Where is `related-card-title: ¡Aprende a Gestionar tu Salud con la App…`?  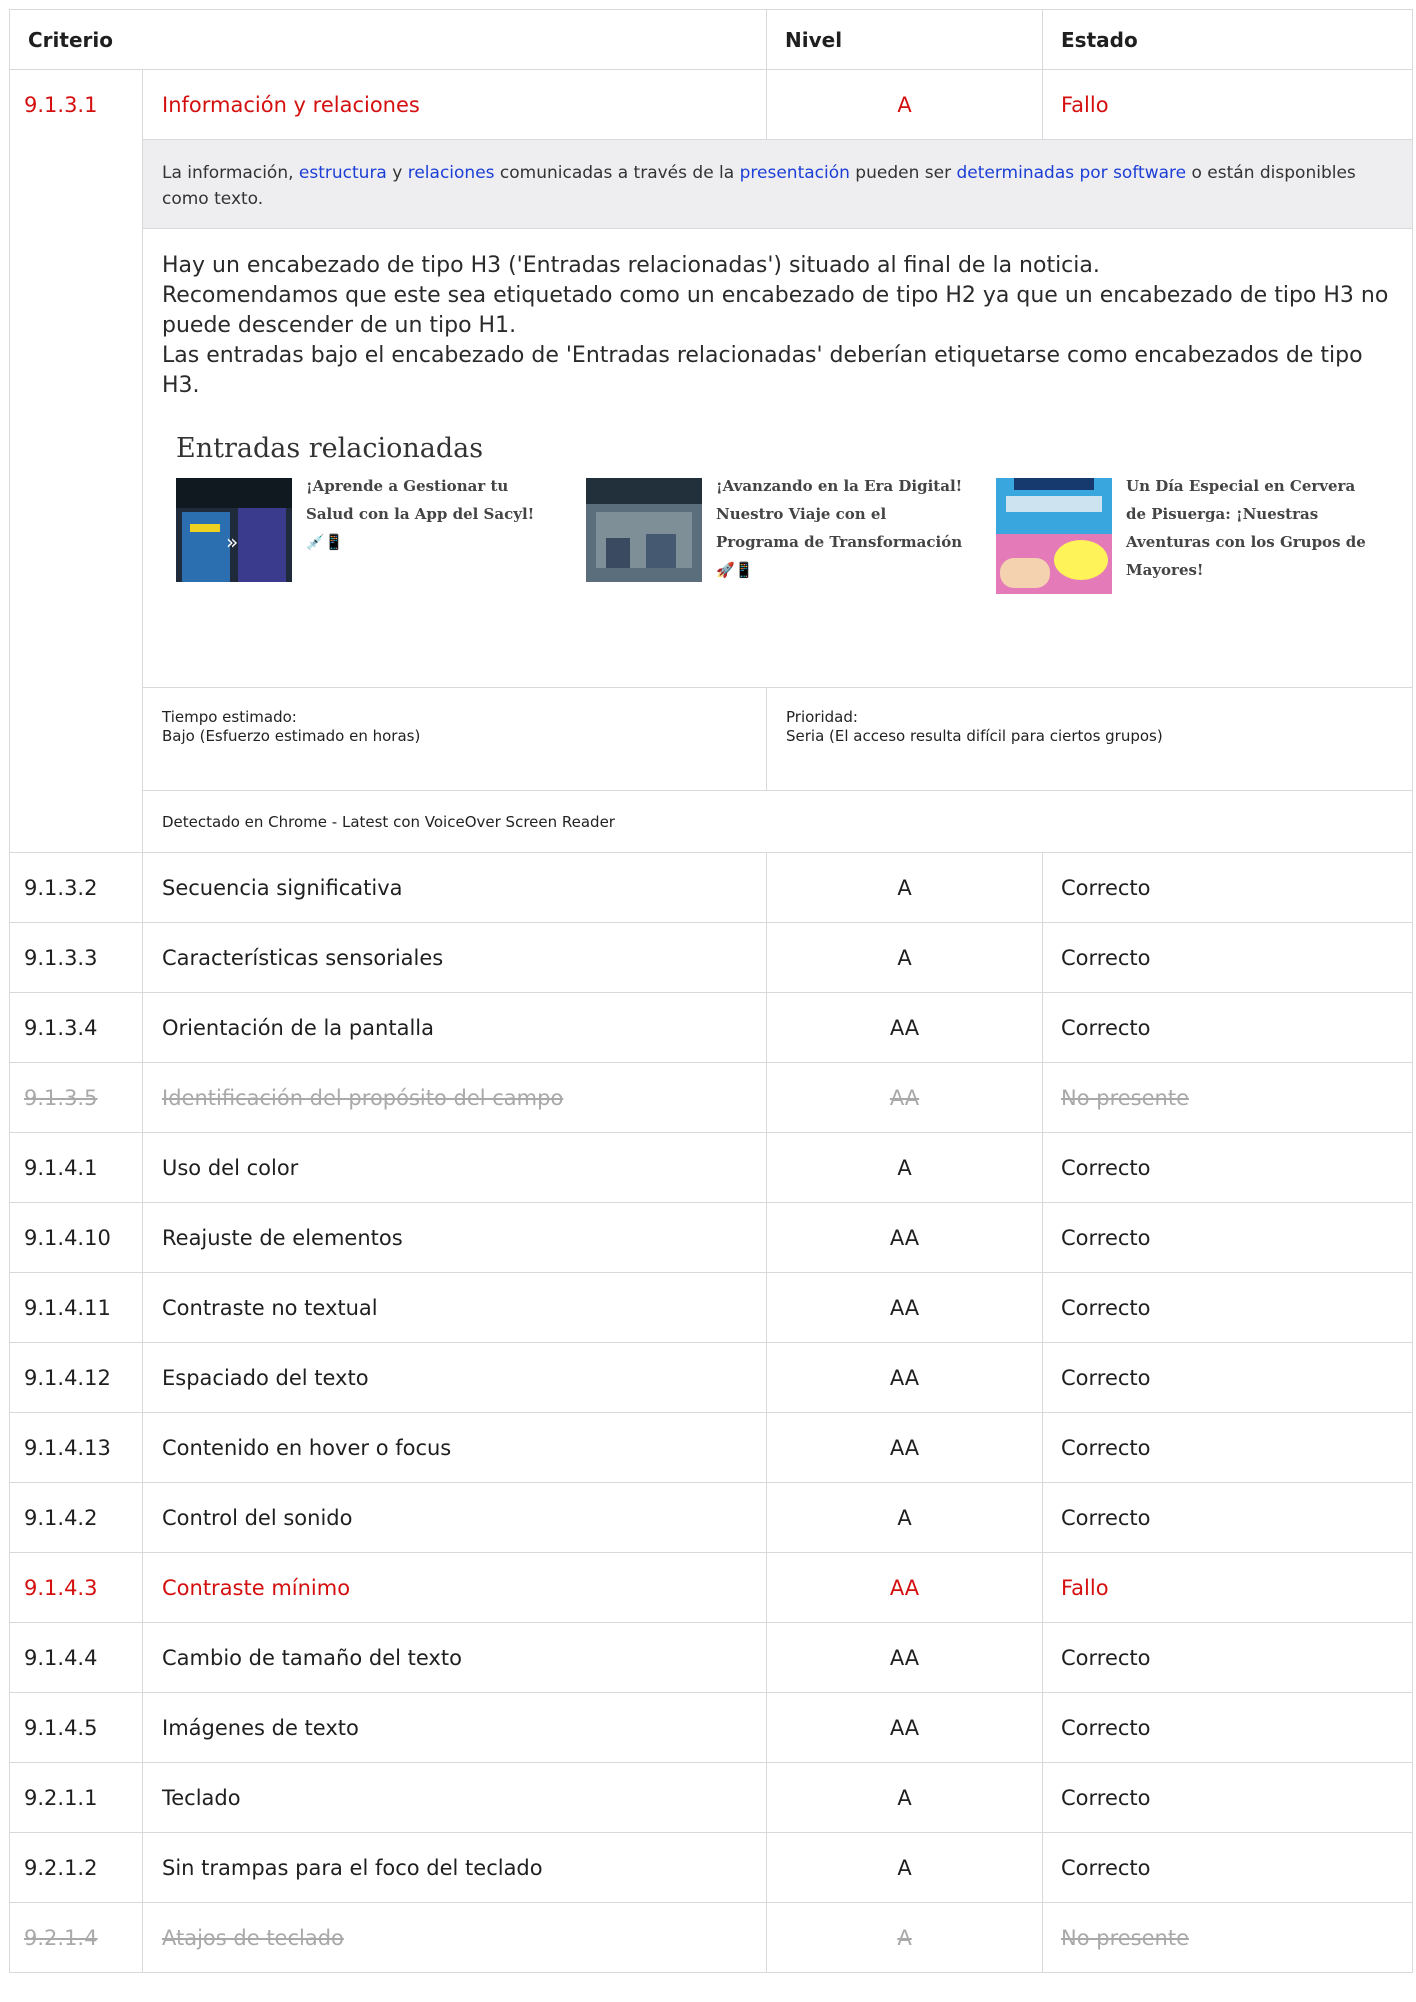
related-card-title: ¡Aprende a Gestionar tu Salud con la App… is located at coordinates (420, 514).